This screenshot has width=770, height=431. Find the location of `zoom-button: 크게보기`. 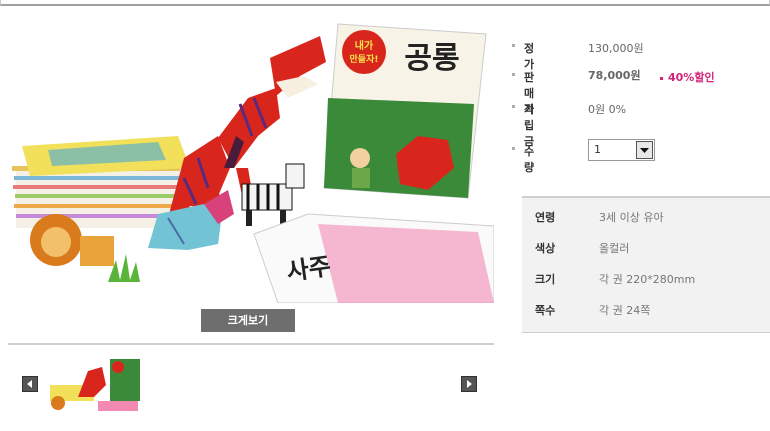

zoom-button: 크게보기 is located at coordinates (248, 320).